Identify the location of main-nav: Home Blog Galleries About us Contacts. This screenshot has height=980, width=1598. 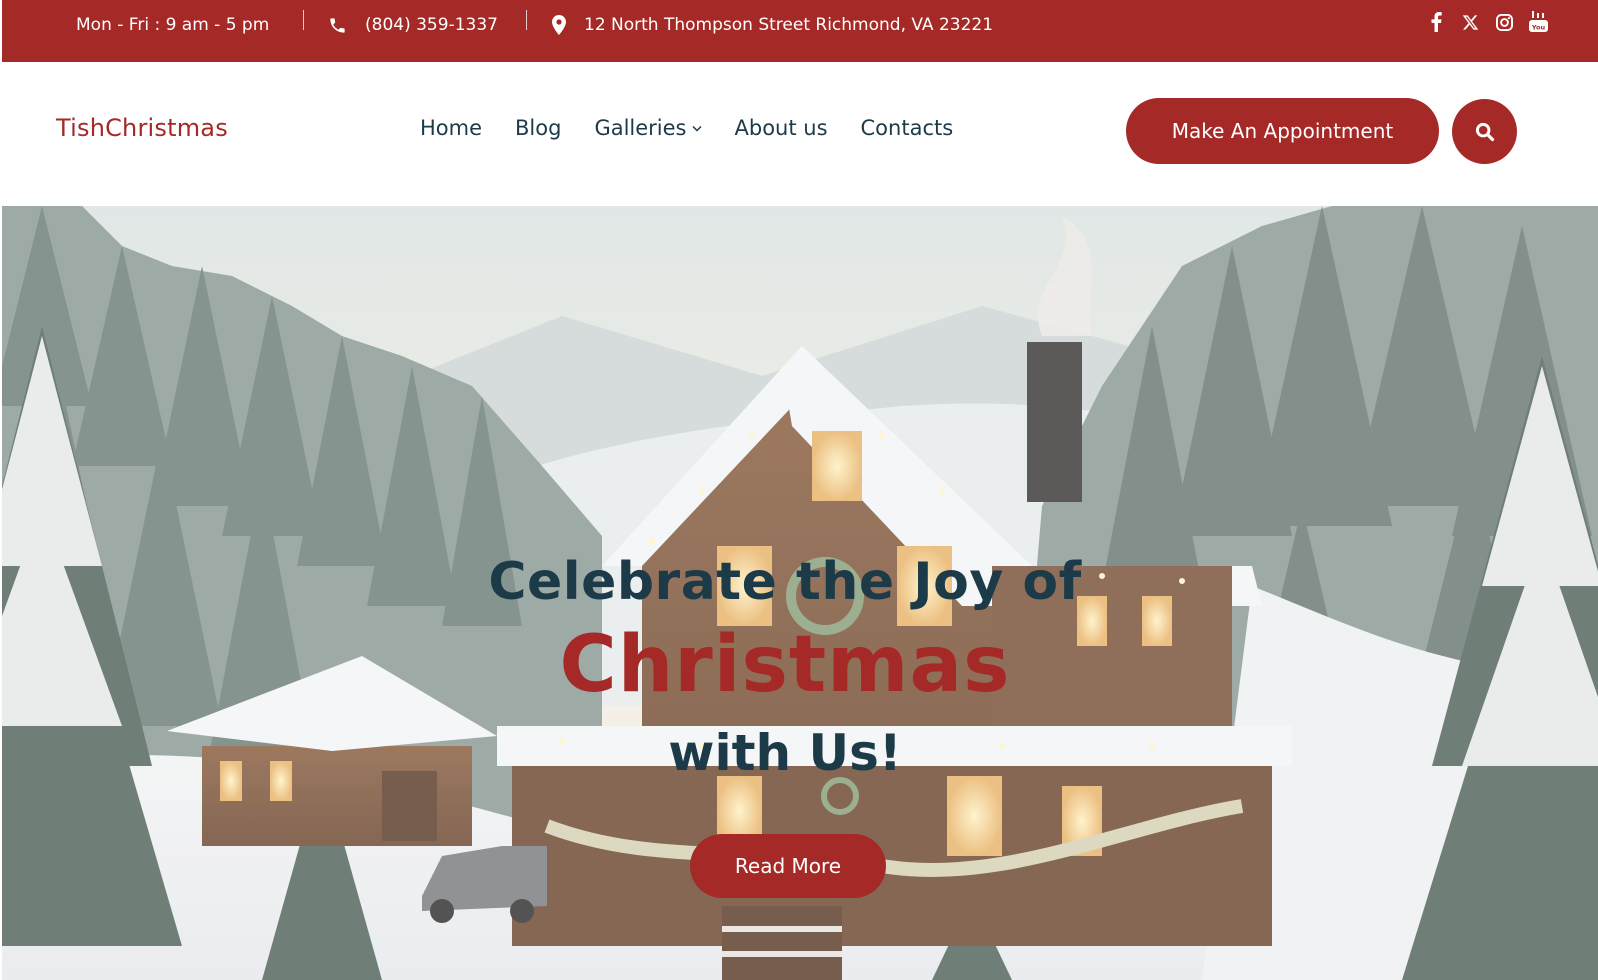
(686, 128).